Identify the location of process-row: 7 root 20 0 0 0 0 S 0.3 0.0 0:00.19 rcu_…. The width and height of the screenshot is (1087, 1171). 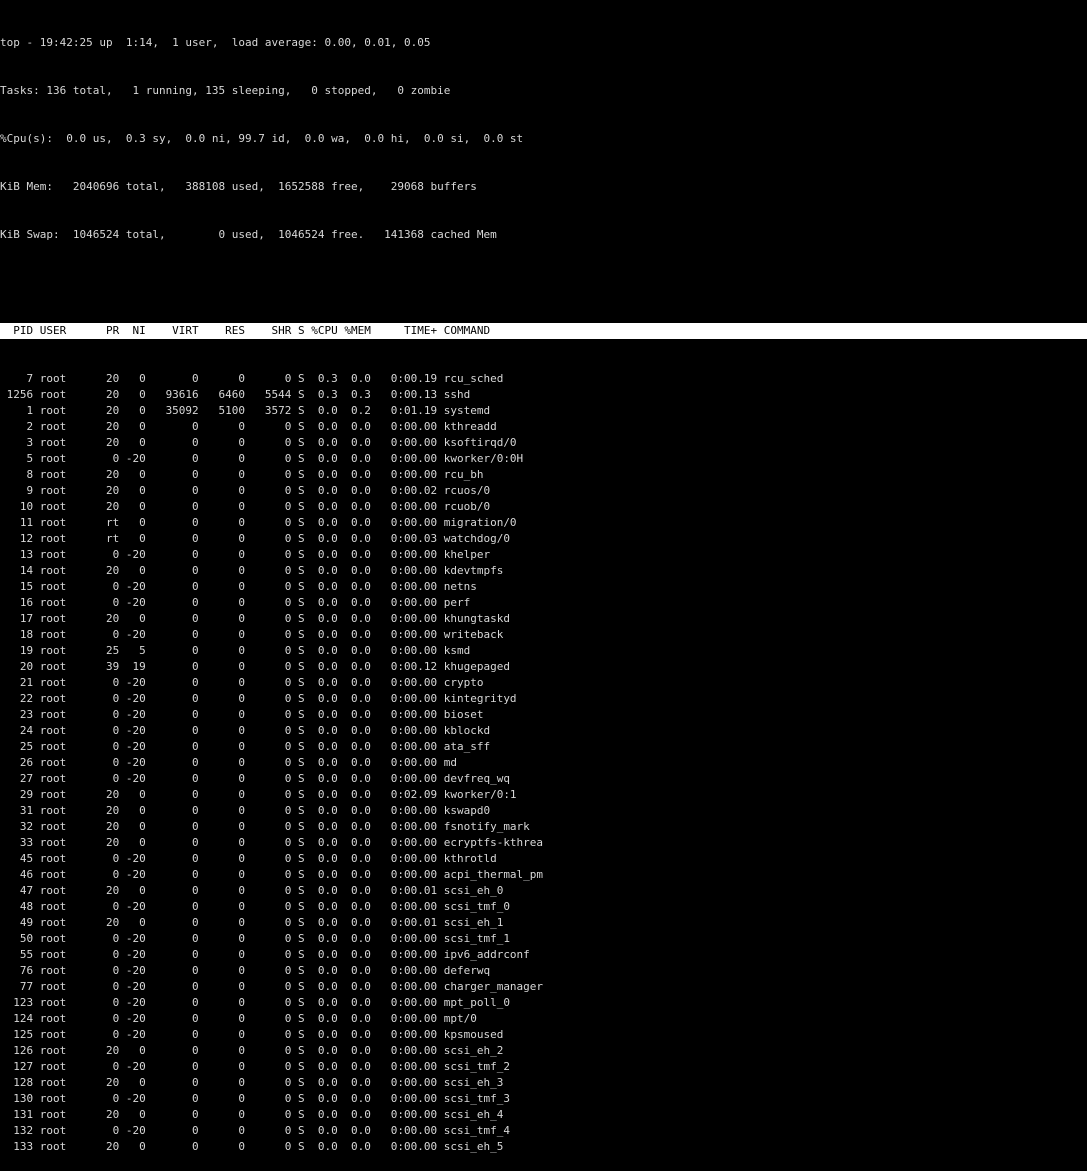
(252, 378).